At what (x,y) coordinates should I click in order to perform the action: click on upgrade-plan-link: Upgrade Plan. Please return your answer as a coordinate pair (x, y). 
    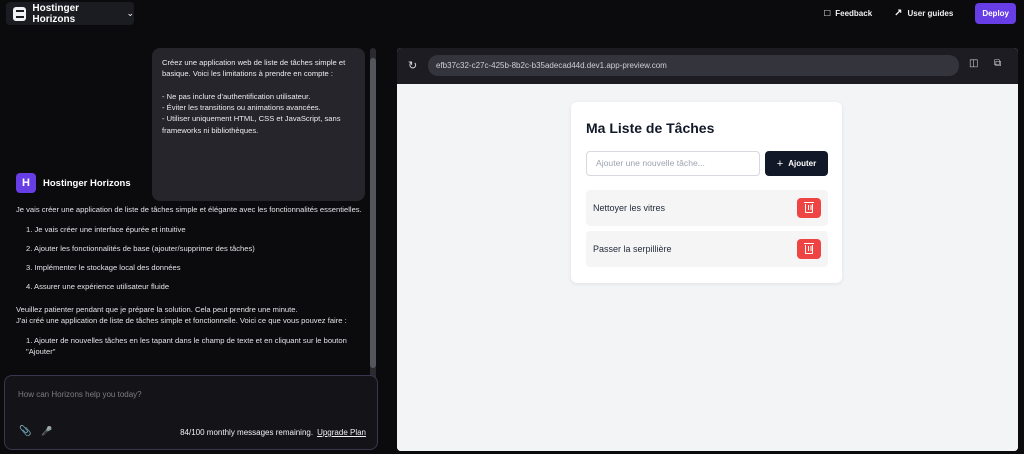
    Looking at the image, I should click on (341, 432).